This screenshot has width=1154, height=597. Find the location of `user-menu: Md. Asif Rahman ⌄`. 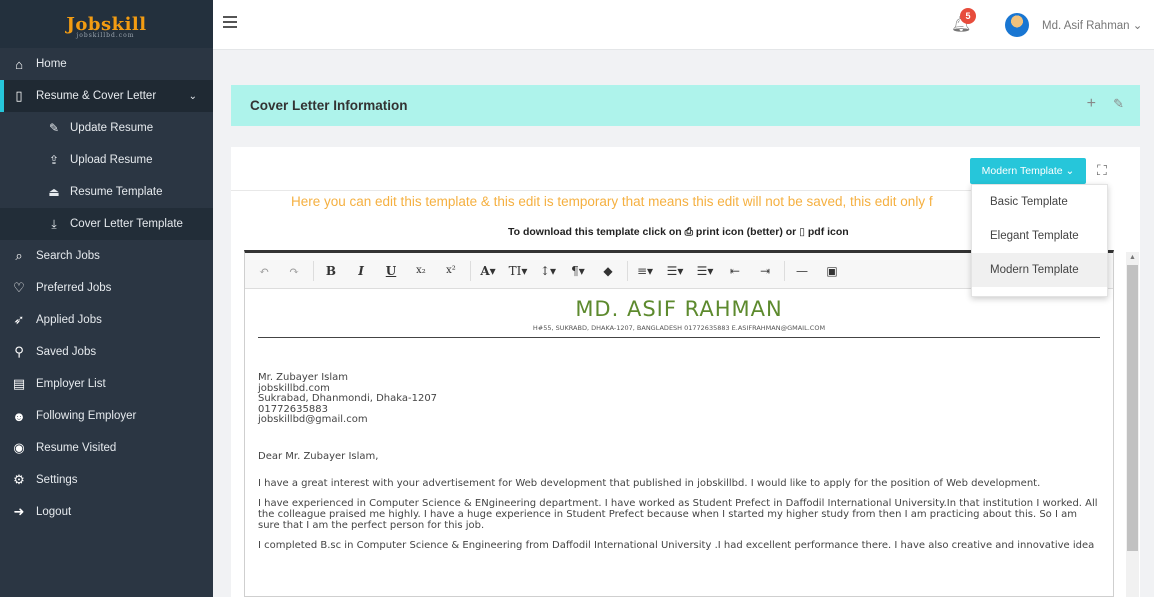

user-menu: Md. Asif Rahman ⌄ is located at coordinates (1092, 25).